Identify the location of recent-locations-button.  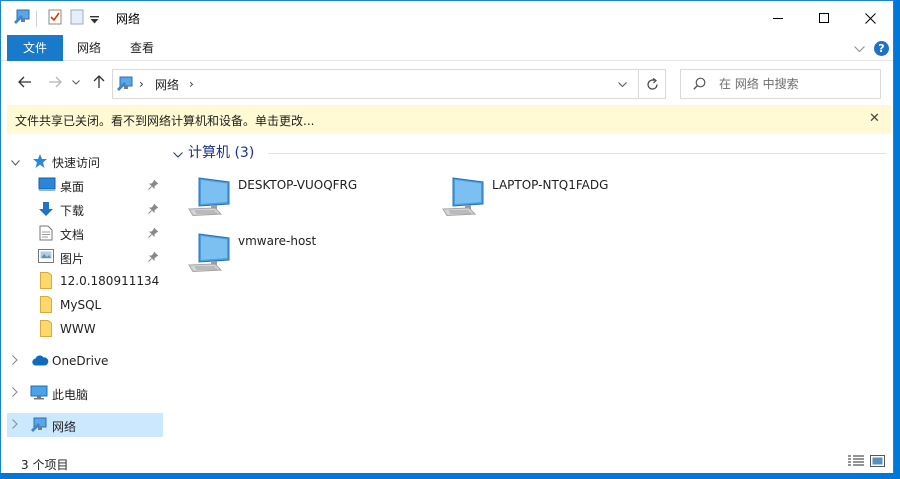
(76, 82).